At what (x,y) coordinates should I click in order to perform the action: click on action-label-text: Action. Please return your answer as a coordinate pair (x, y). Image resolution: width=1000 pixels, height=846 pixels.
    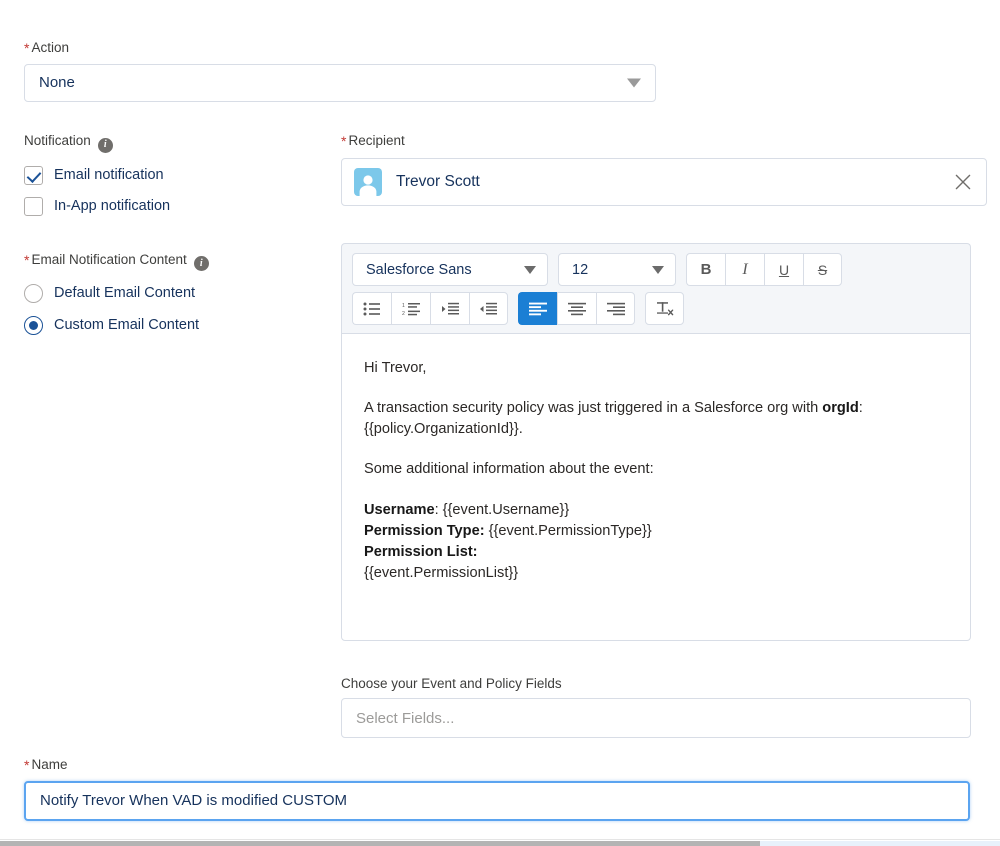
    Looking at the image, I should click on (50, 47).